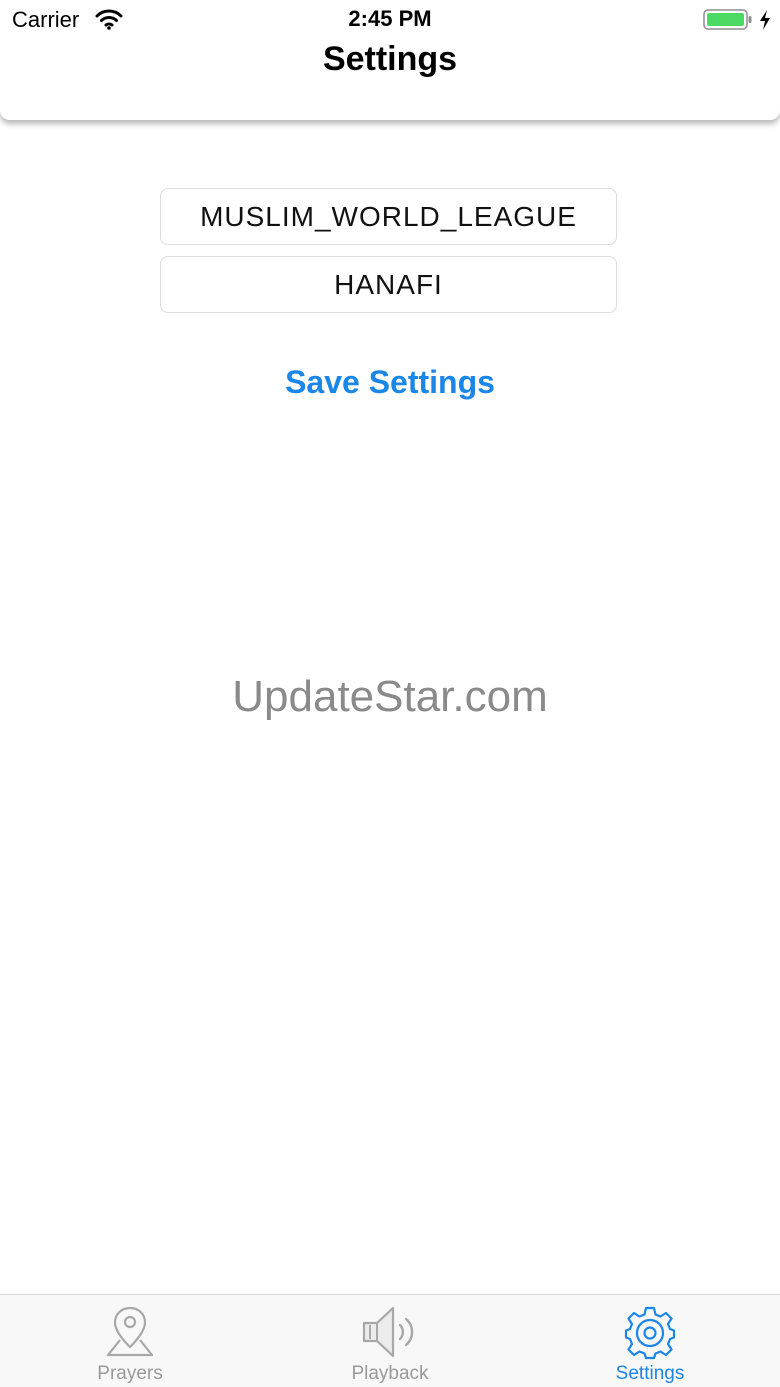  Describe the element at coordinates (390, 1332) in the screenshot. I see `speaker-icon` at that location.